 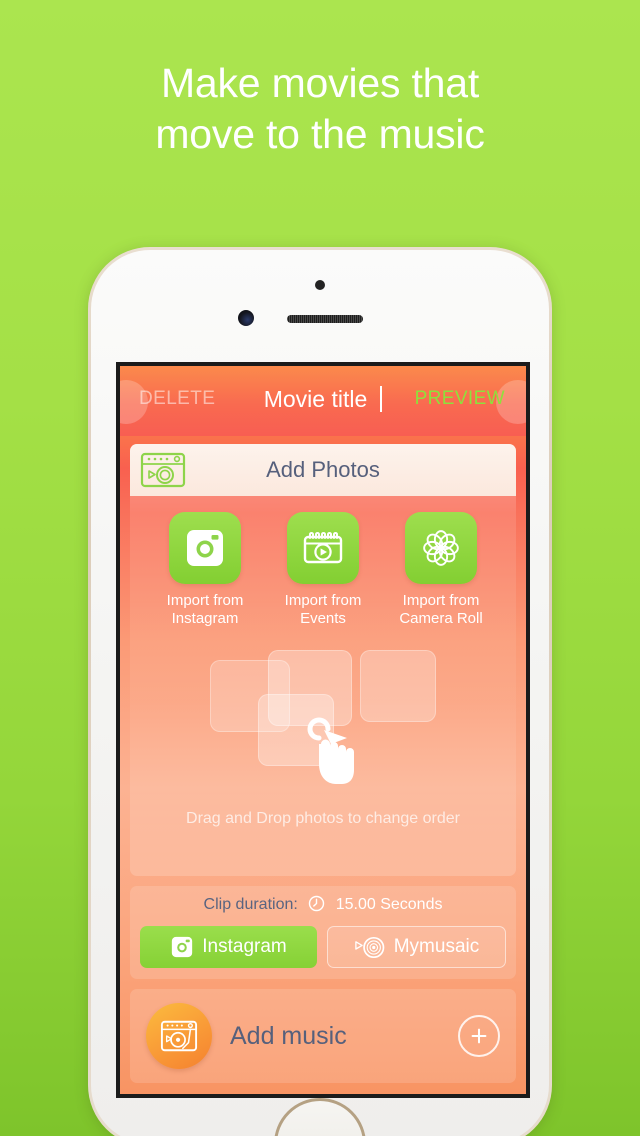 I want to click on music-source-instagram-label: Instagram, so click(x=244, y=946).